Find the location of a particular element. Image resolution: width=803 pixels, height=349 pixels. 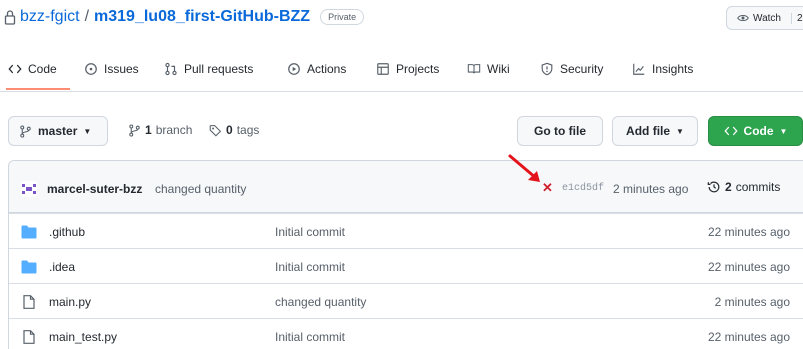

code-dropdown-button: Code ▼ is located at coordinates (755, 131).